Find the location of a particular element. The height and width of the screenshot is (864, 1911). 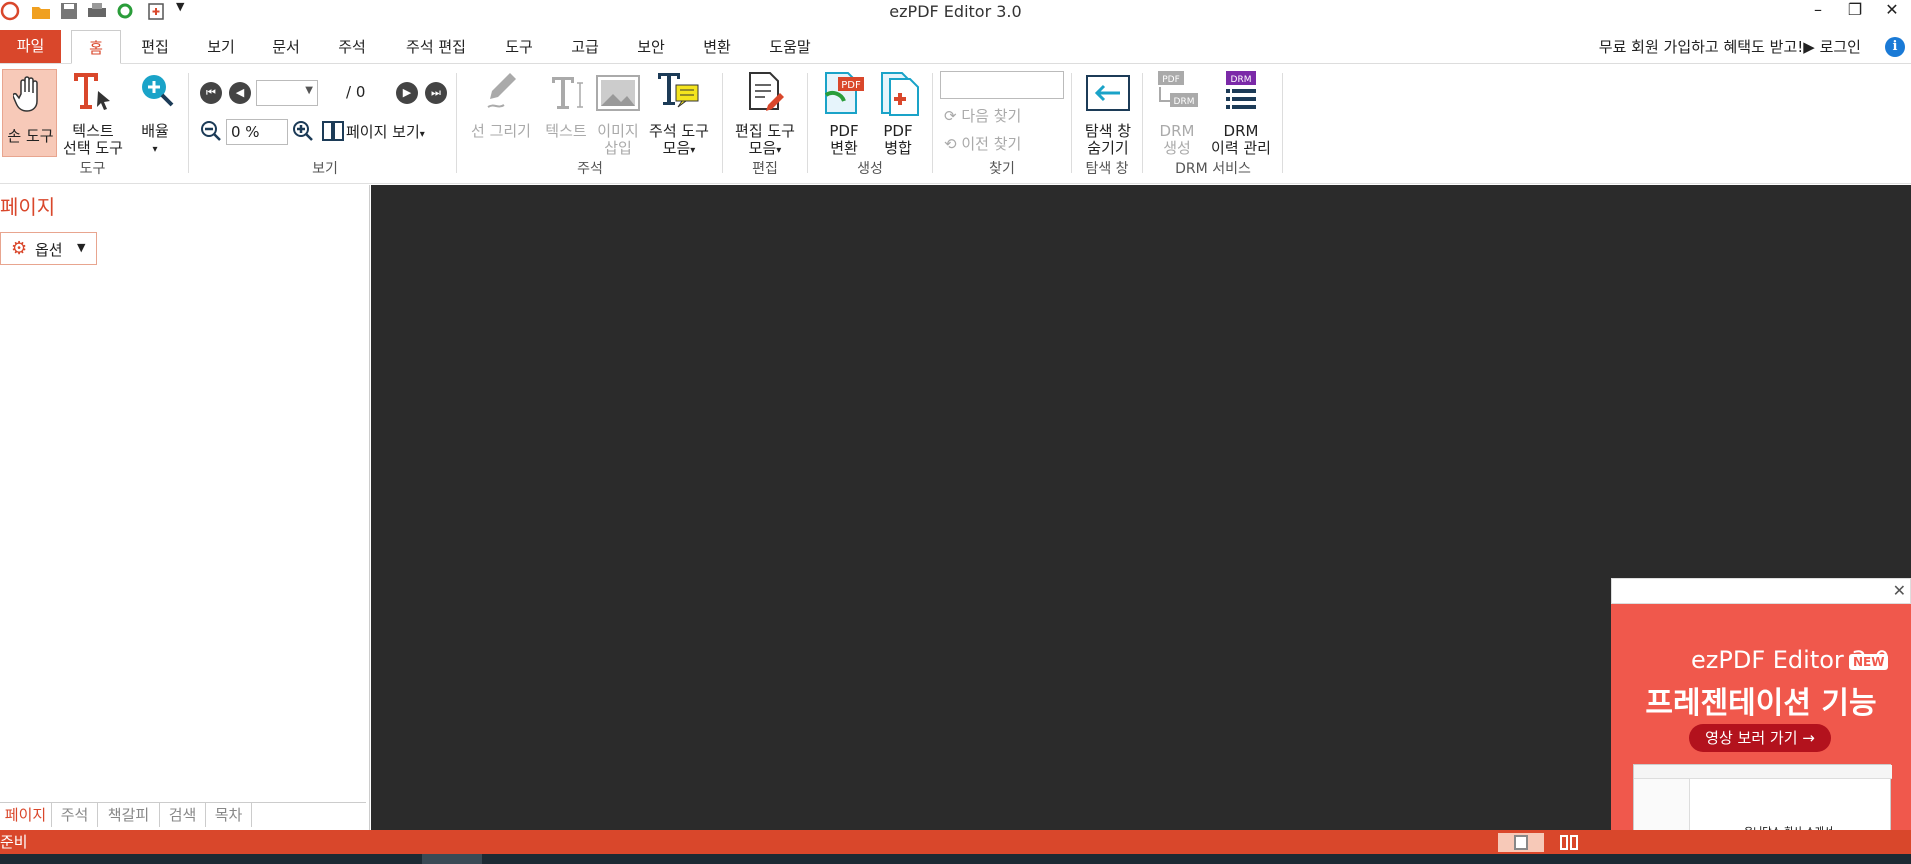

find-next-button: ⟳ 다음 찾기 is located at coordinates (982, 115).